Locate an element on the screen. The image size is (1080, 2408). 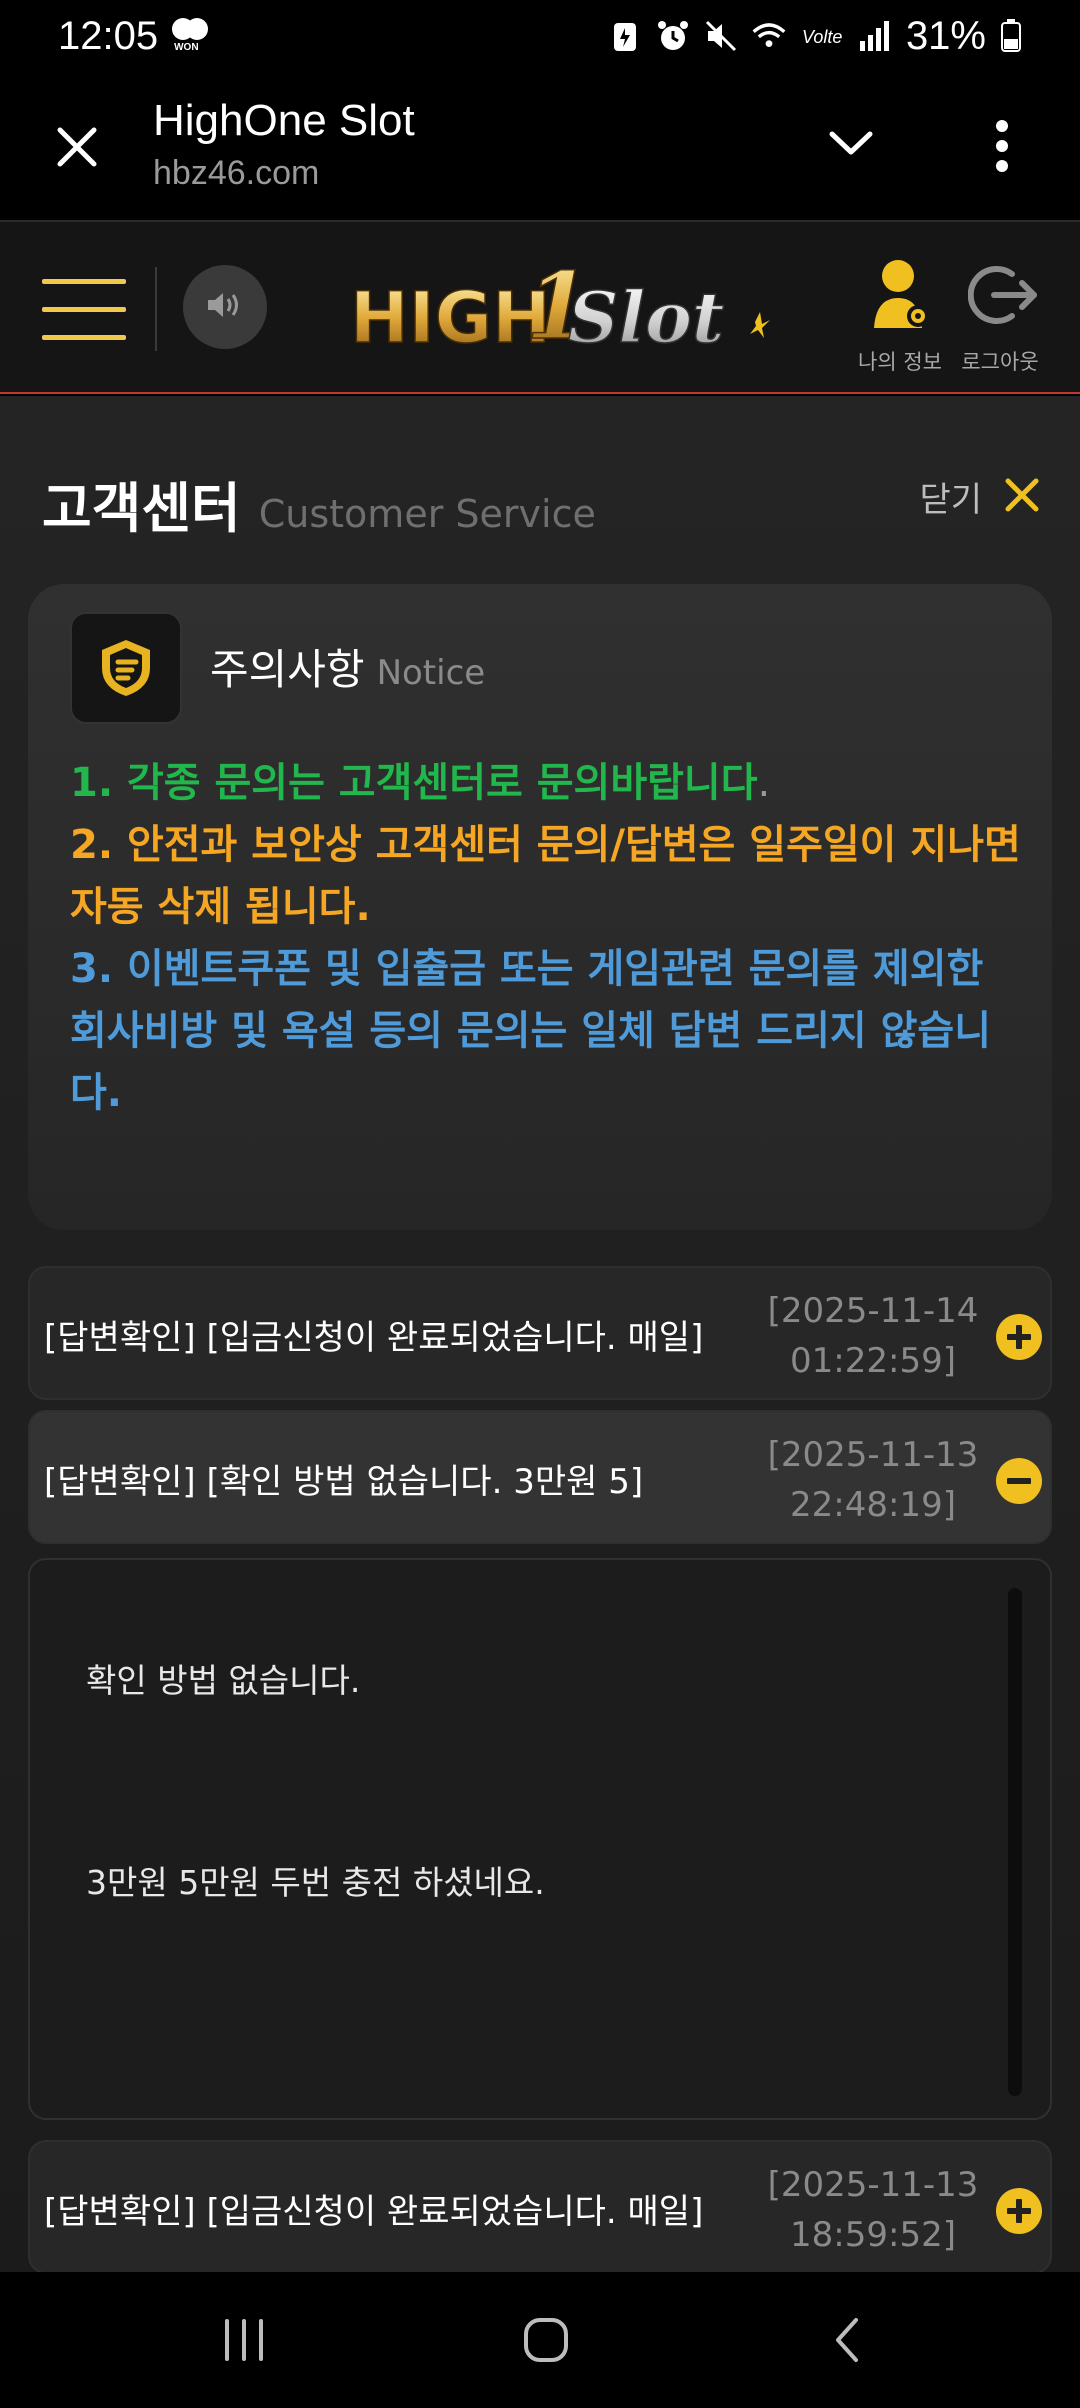
notice-shield-icon is located at coordinates (126, 668).